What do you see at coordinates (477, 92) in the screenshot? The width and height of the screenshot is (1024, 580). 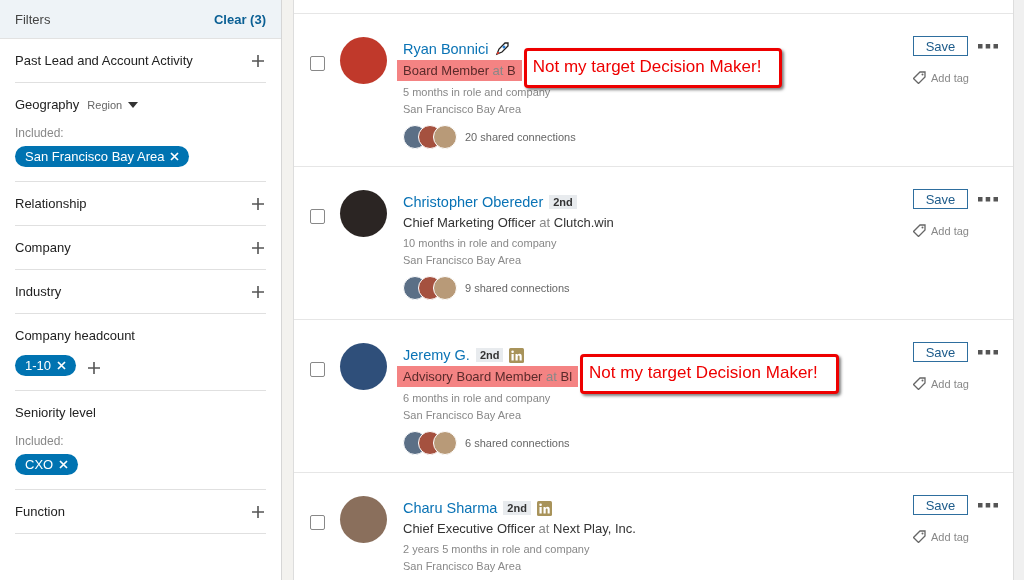 I see `tenure-text: 5 months in role and company` at bounding box center [477, 92].